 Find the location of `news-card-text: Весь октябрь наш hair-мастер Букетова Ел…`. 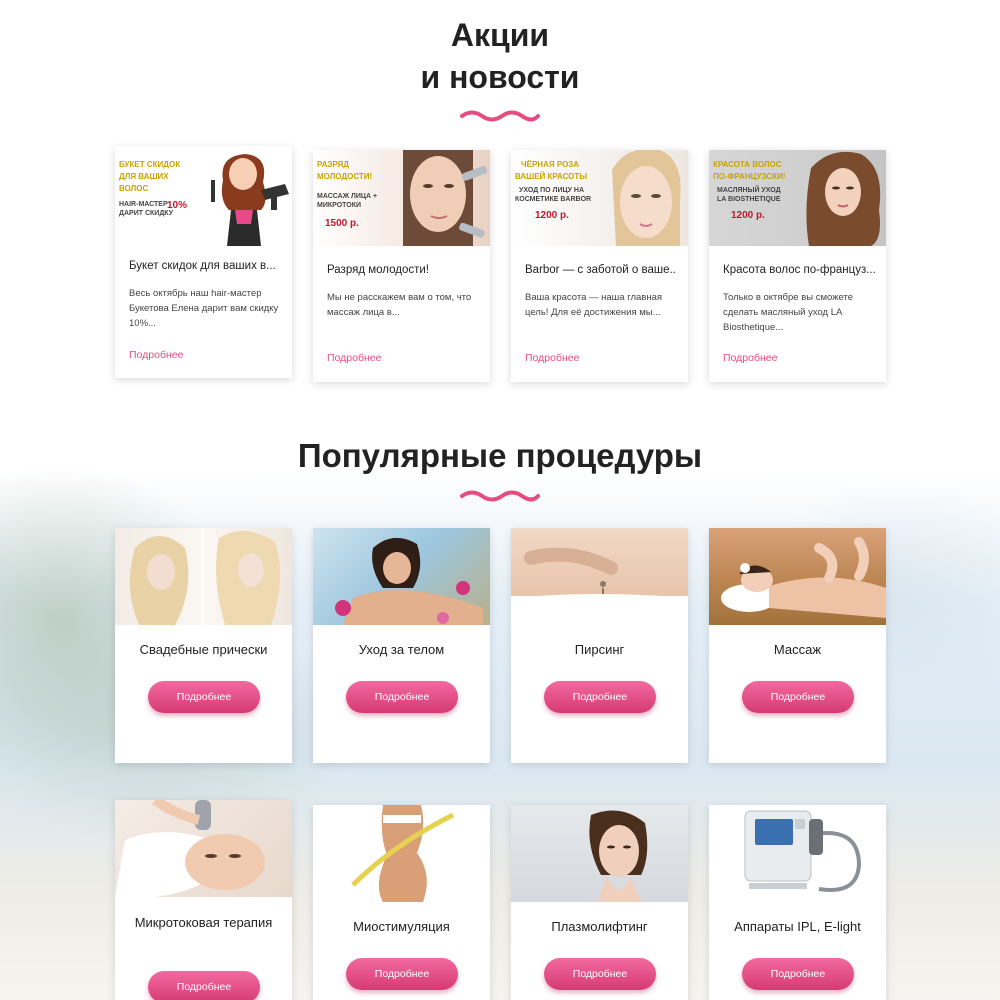

news-card-text: Весь октябрь наш hair-мастер Букетова Ел… is located at coordinates (204, 308).